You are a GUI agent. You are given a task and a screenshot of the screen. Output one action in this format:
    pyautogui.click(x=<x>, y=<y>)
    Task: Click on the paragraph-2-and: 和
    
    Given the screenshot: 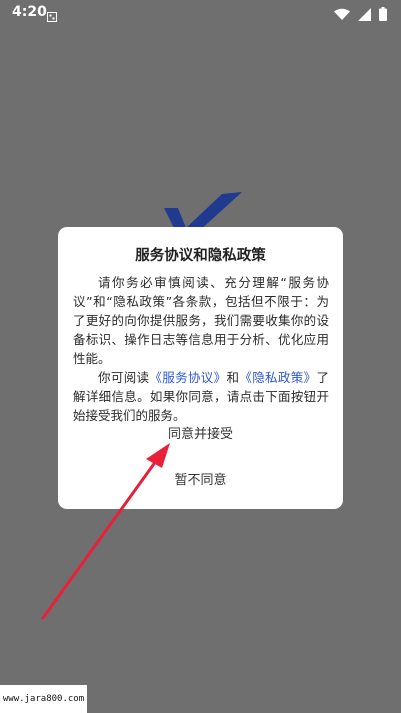 What is the action you would take?
    pyautogui.click(x=233, y=377)
    